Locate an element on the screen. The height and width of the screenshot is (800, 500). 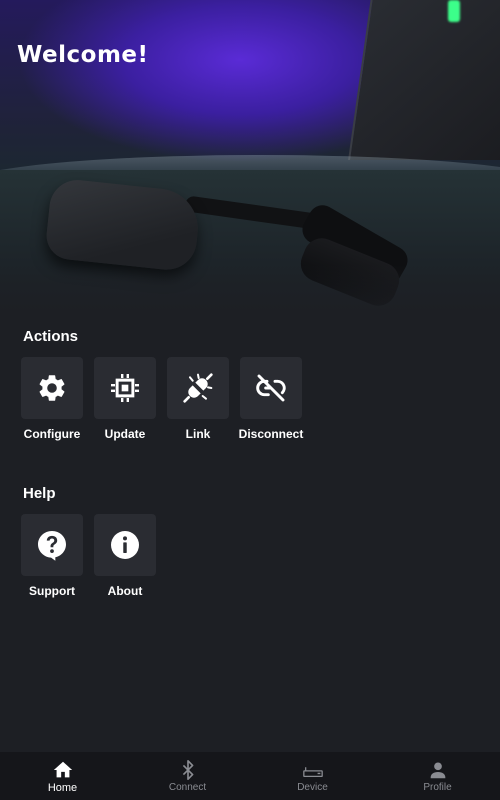
support-button: Support is located at coordinates (52, 556).